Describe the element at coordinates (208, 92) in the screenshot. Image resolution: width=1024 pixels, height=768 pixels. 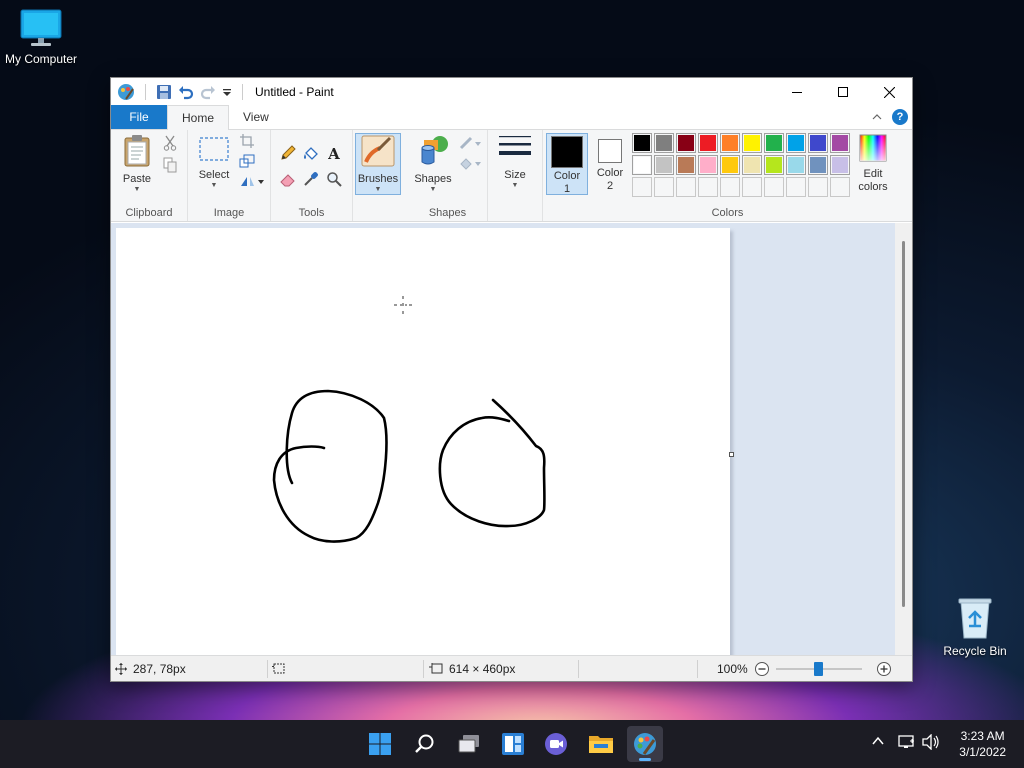
I see `redo-icon` at that location.